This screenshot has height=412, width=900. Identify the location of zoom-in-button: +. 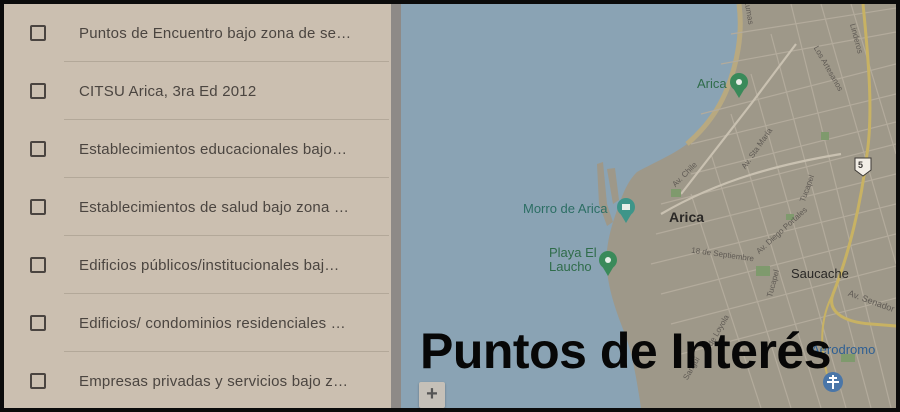
(432, 395).